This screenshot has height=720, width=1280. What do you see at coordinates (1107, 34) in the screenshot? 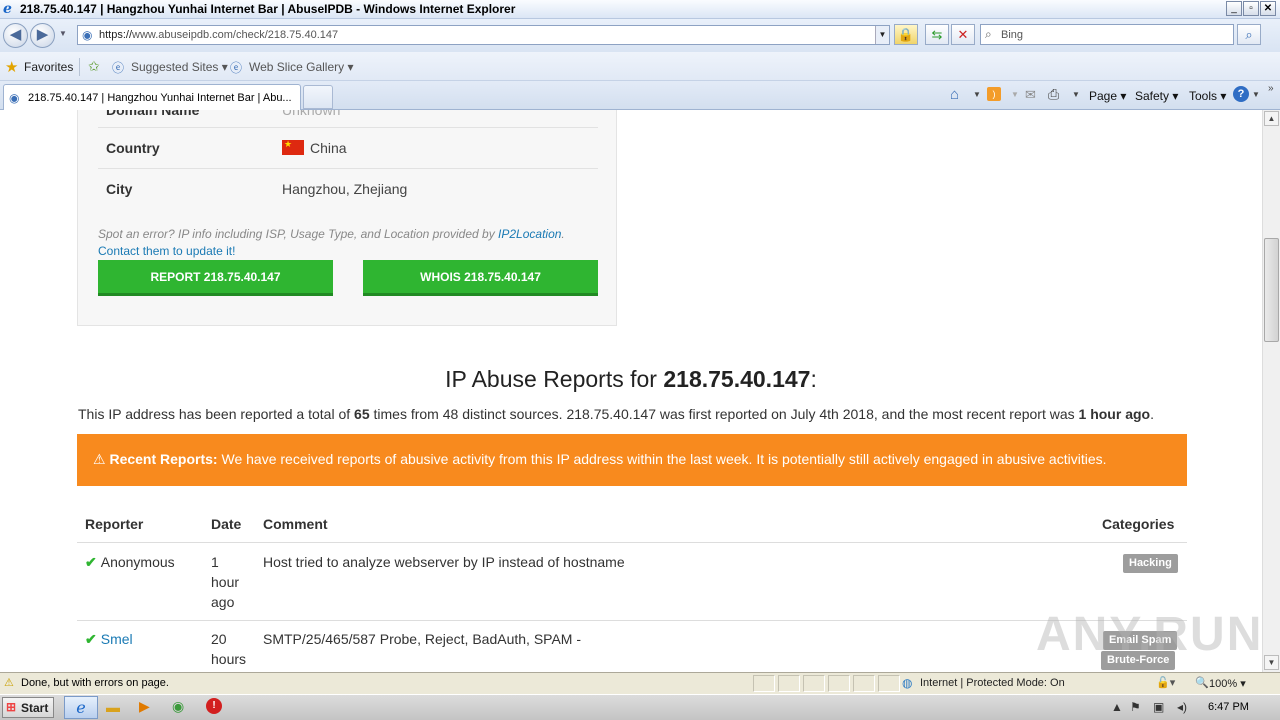
I see `search-input: ⌕ Bing` at bounding box center [1107, 34].